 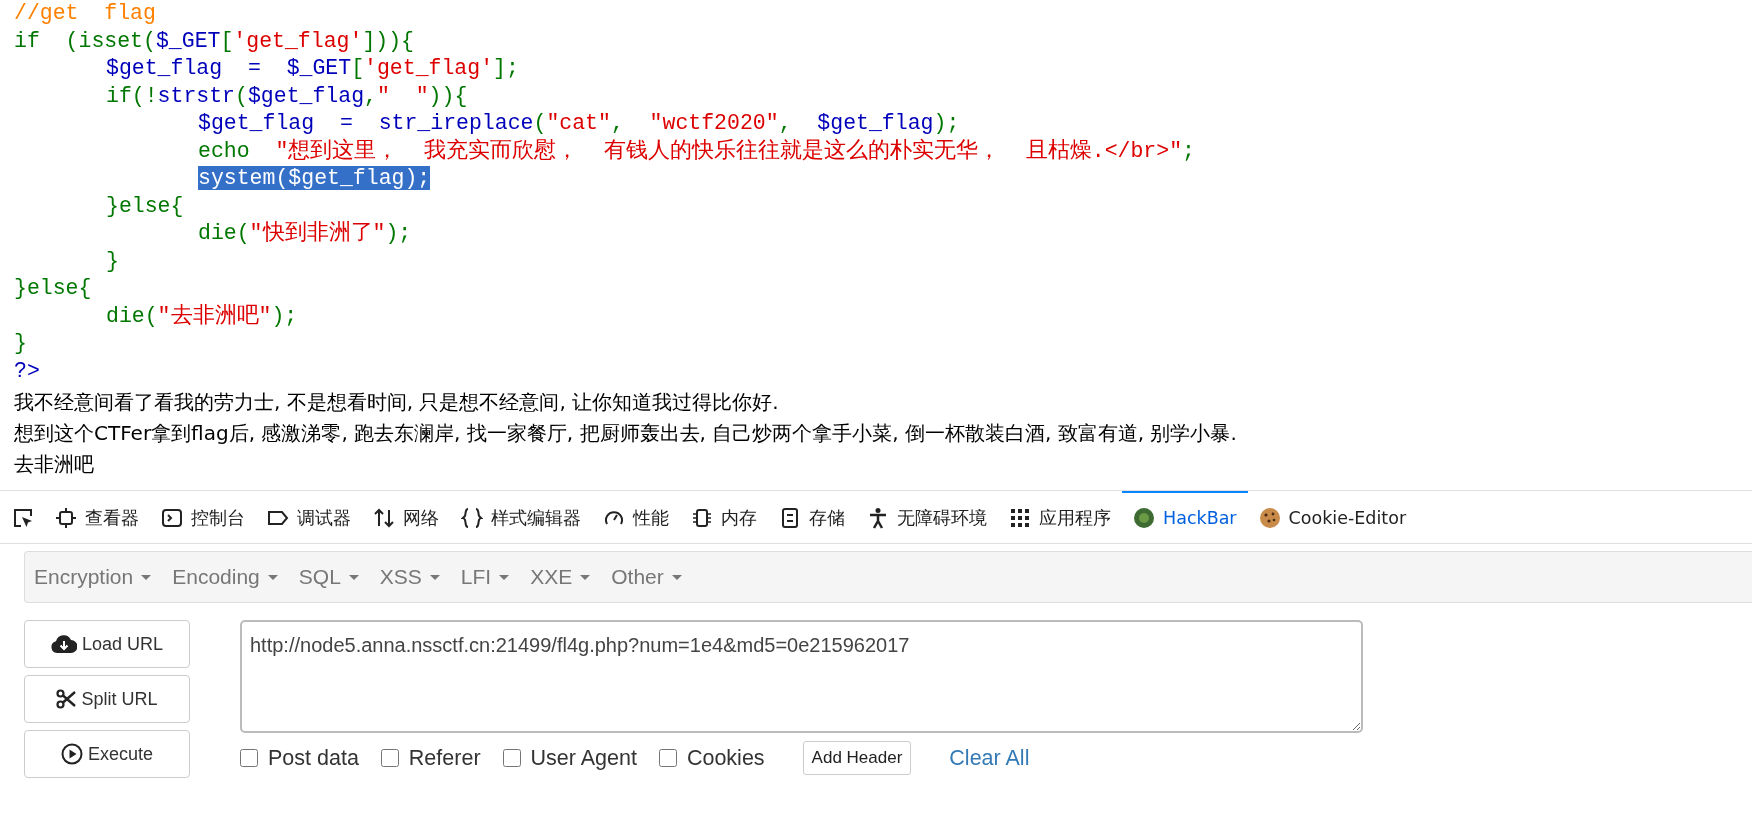 What do you see at coordinates (857, 758) in the screenshot?
I see `add-header-button: Add Header` at bounding box center [857, 758].